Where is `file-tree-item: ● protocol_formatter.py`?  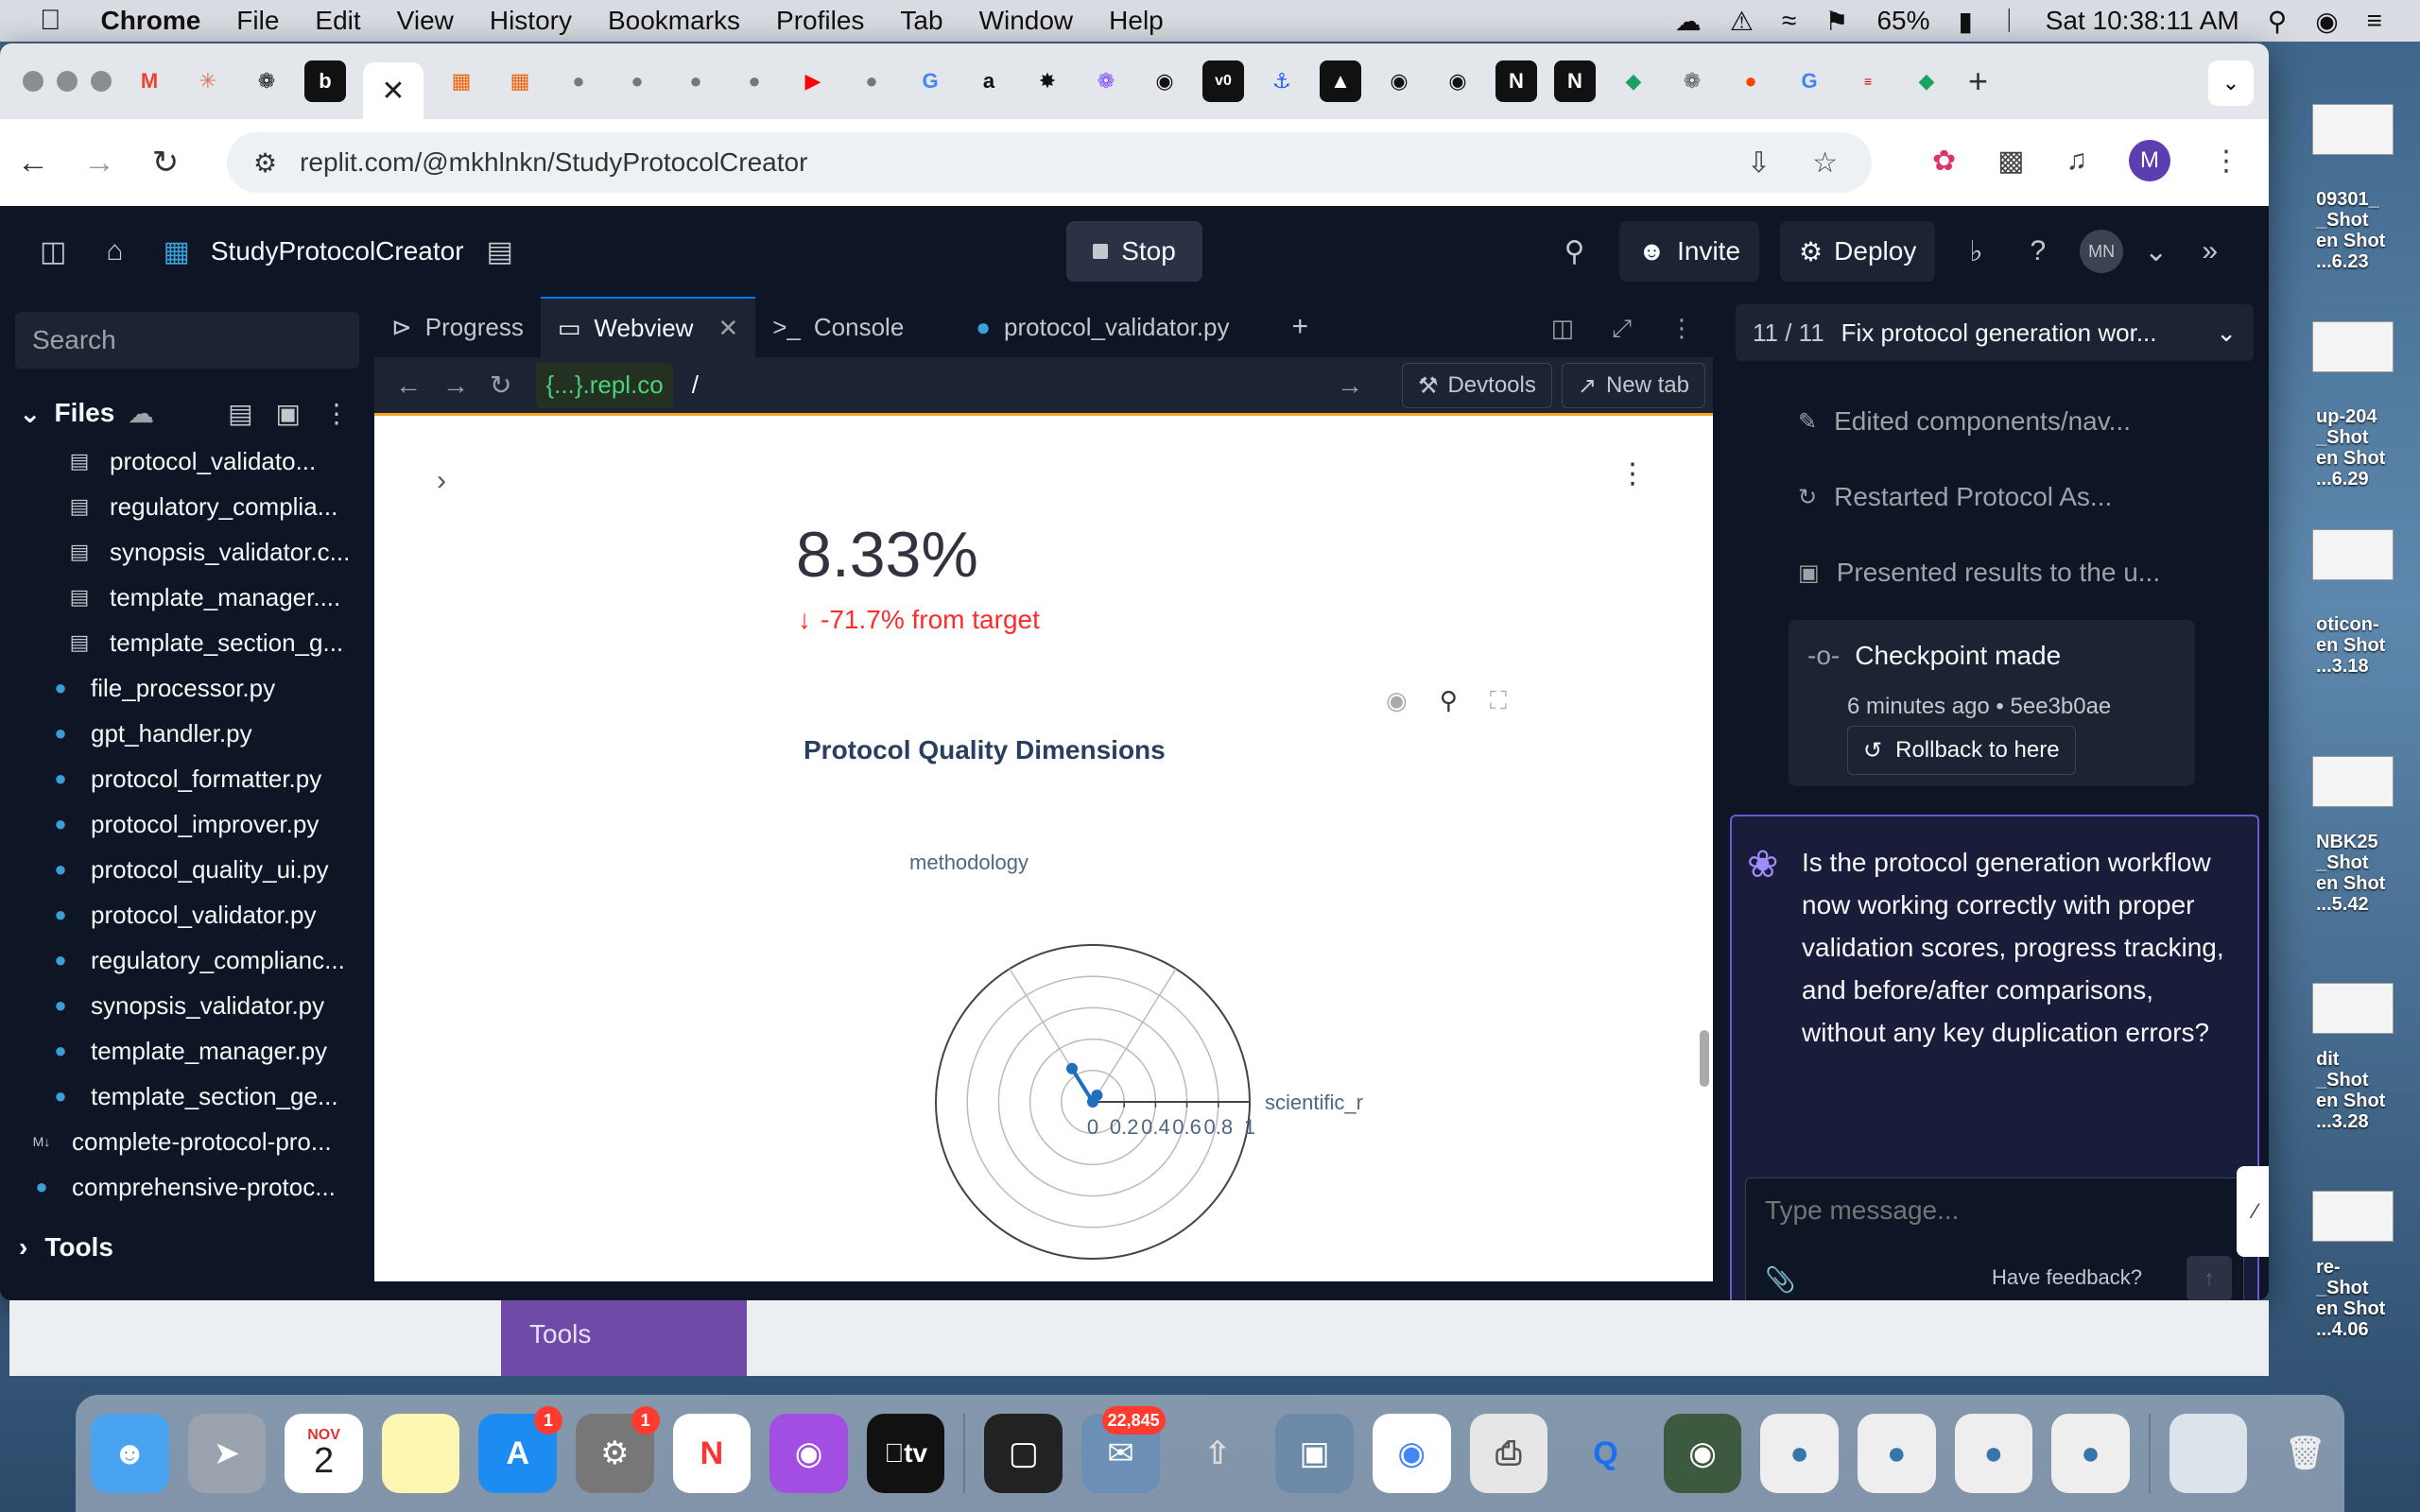 file-tree-item: ● protocol_formatter.py is located at coordinates (185, 778).